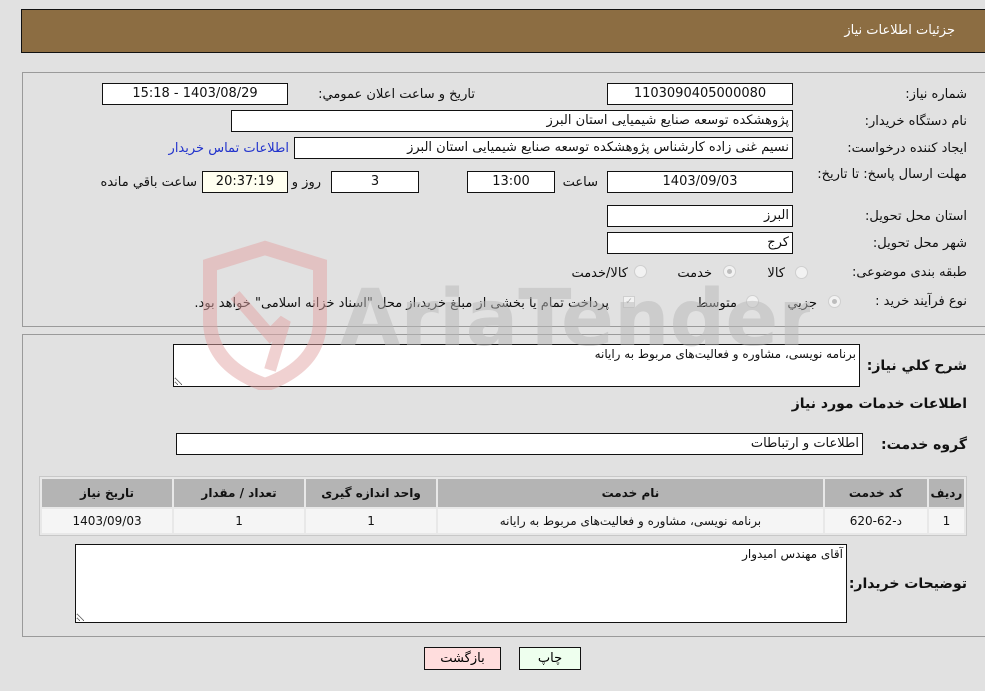 This screenshot has width=985, height=691. Describe the element at coordinates (875, 521) in the screenshot. I see `cell-service-code: د-62-620` at that location.